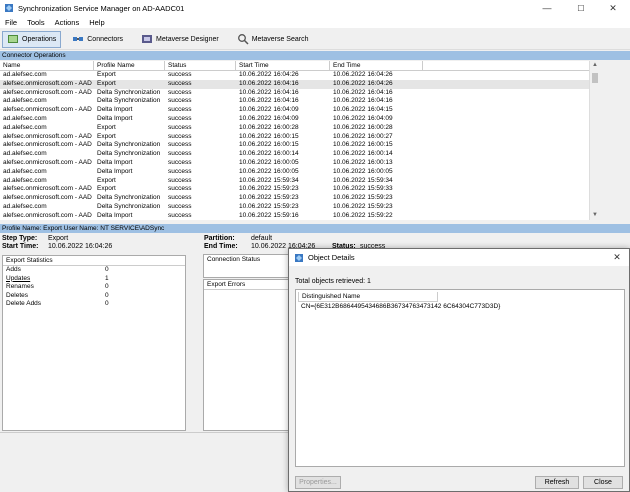 This screenshot has height=492, width=630. What do you see at coordinates (595, 65) in the screenshot?
I see `scroll-up-icon: ▲` at bounding box center [595, 65].